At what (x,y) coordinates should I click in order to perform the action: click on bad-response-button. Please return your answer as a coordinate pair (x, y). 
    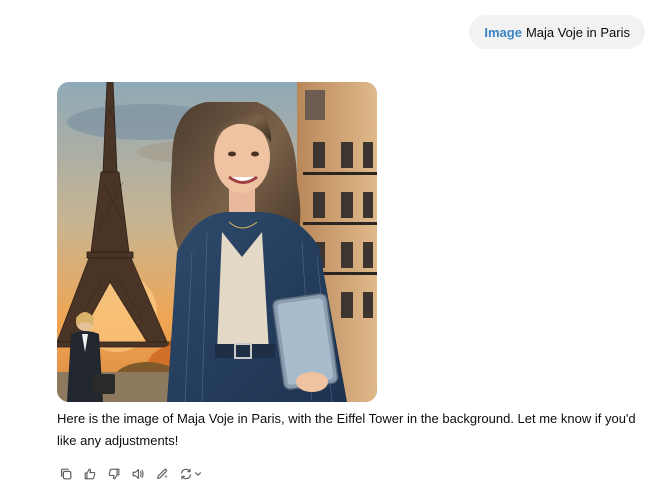
    Looking at the image, I should click on (113, 474).